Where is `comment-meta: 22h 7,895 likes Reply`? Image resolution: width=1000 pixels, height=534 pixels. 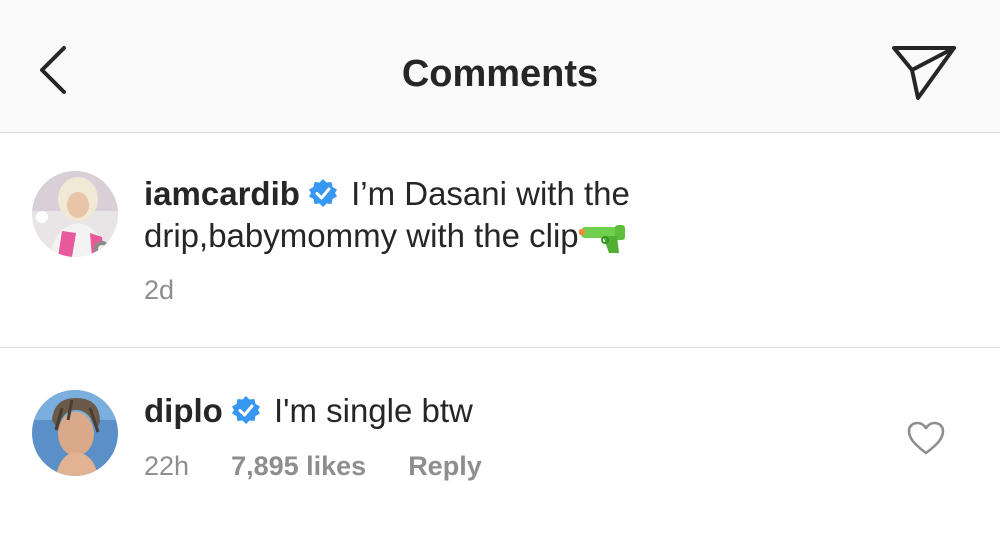
comment-meta: 22h 7,895 likes Reply is located at coordinates (334, 466).